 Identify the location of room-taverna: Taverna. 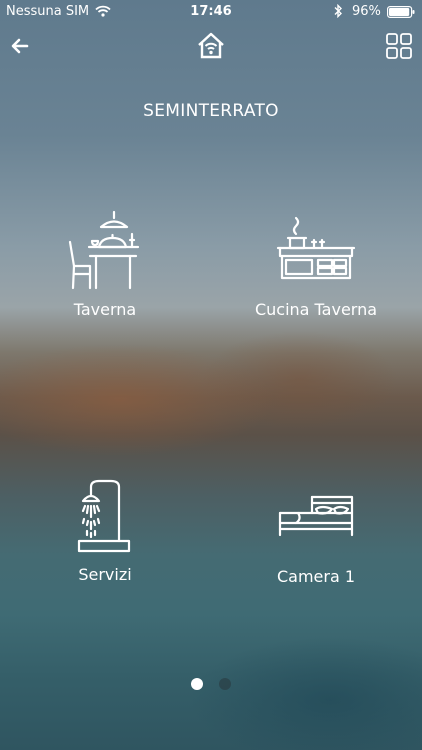
(105, 270).